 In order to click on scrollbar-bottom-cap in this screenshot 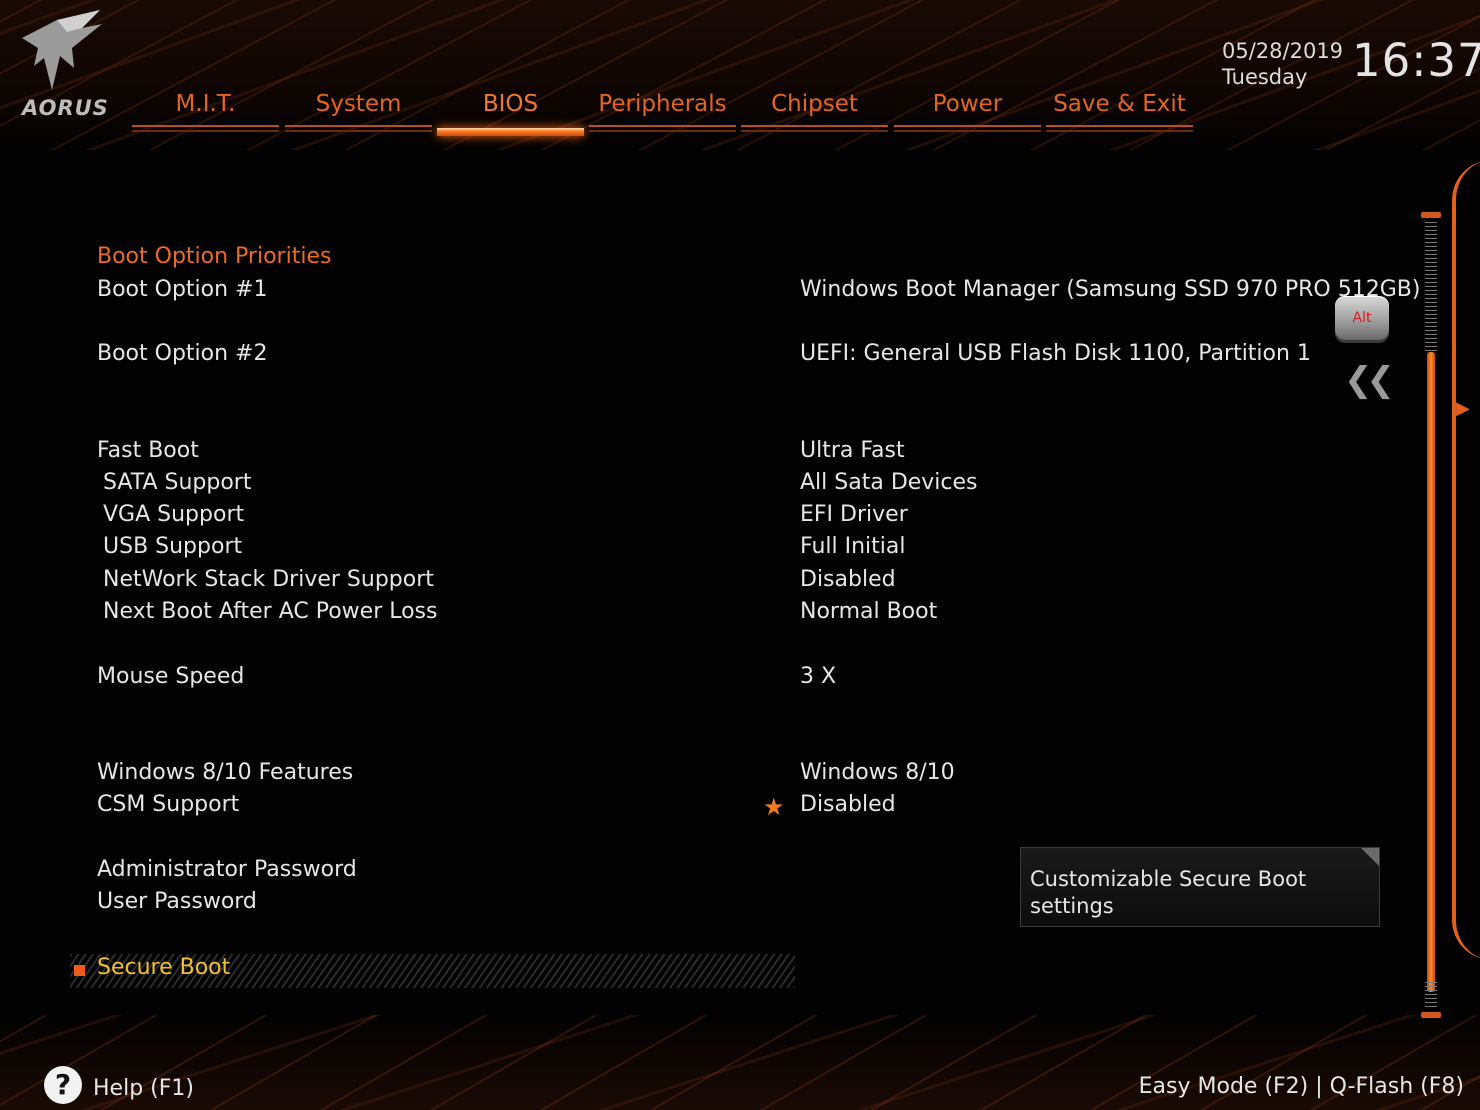, I will do `click(1431, 1015)`.